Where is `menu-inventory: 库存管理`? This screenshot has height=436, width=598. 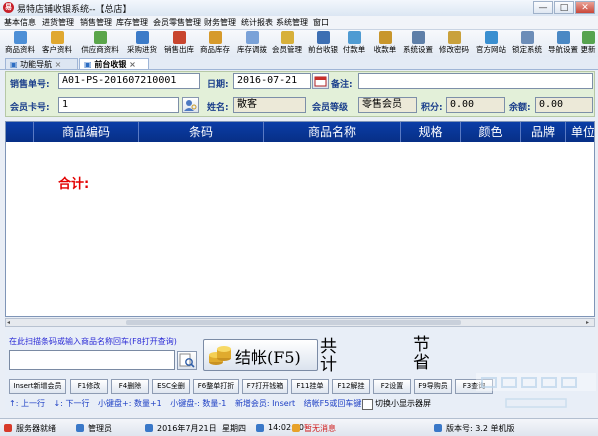 menu-inventory: 库存管理 is located at coordinates (132, 22).